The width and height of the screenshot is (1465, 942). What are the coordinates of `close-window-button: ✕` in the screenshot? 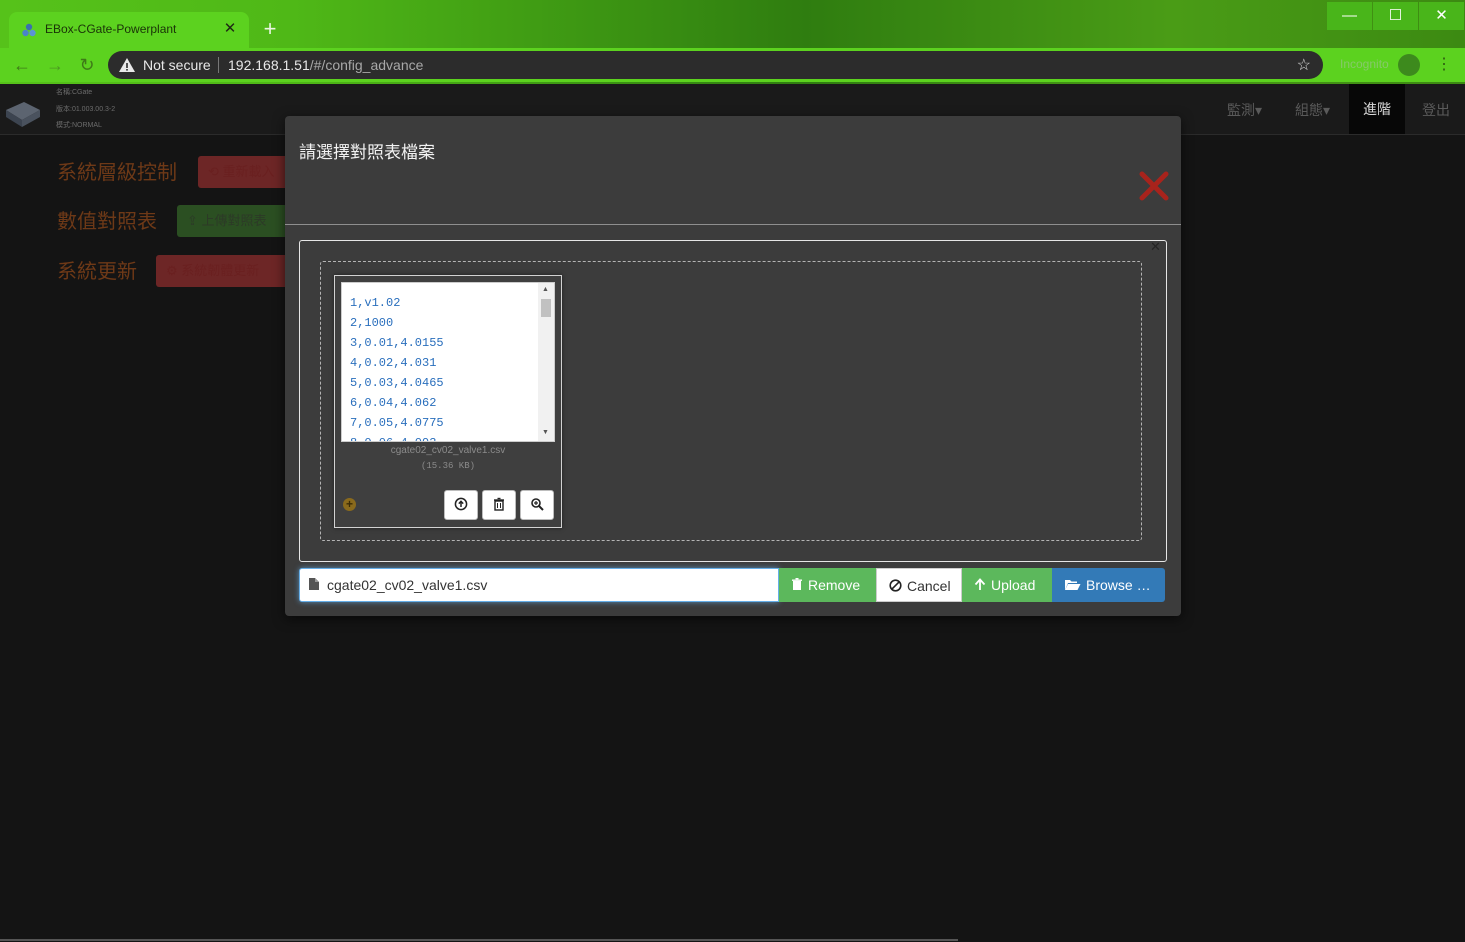 It's located at (1441, 16).